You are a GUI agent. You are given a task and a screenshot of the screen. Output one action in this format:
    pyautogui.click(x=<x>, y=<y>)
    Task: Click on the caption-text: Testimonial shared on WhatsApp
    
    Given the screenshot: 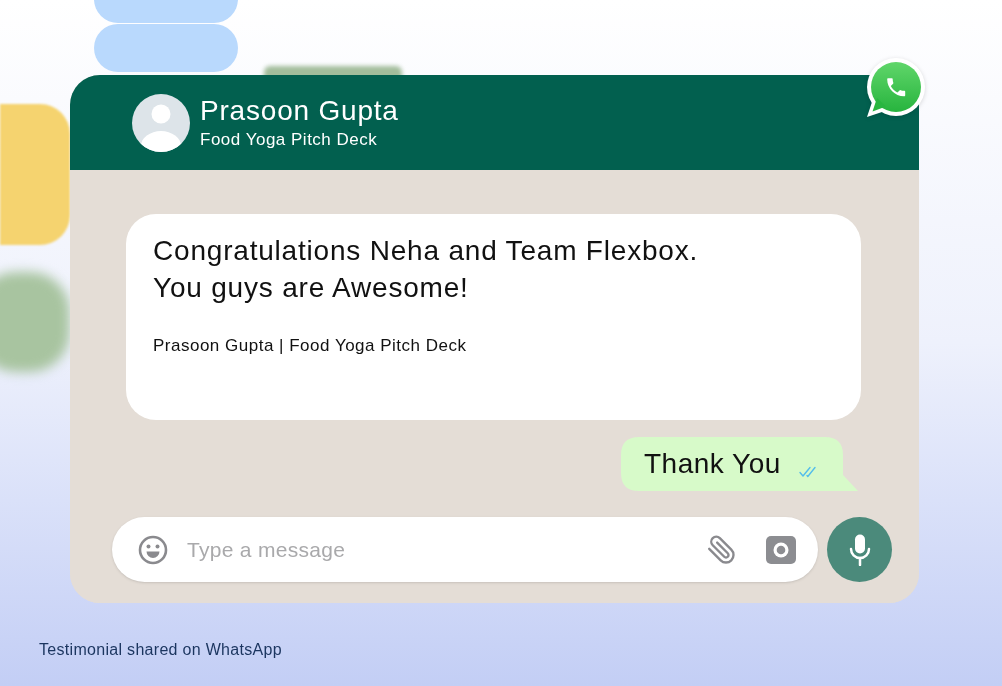 What is the action you would take?
    pyautogui.click(x=160, y=650)
    